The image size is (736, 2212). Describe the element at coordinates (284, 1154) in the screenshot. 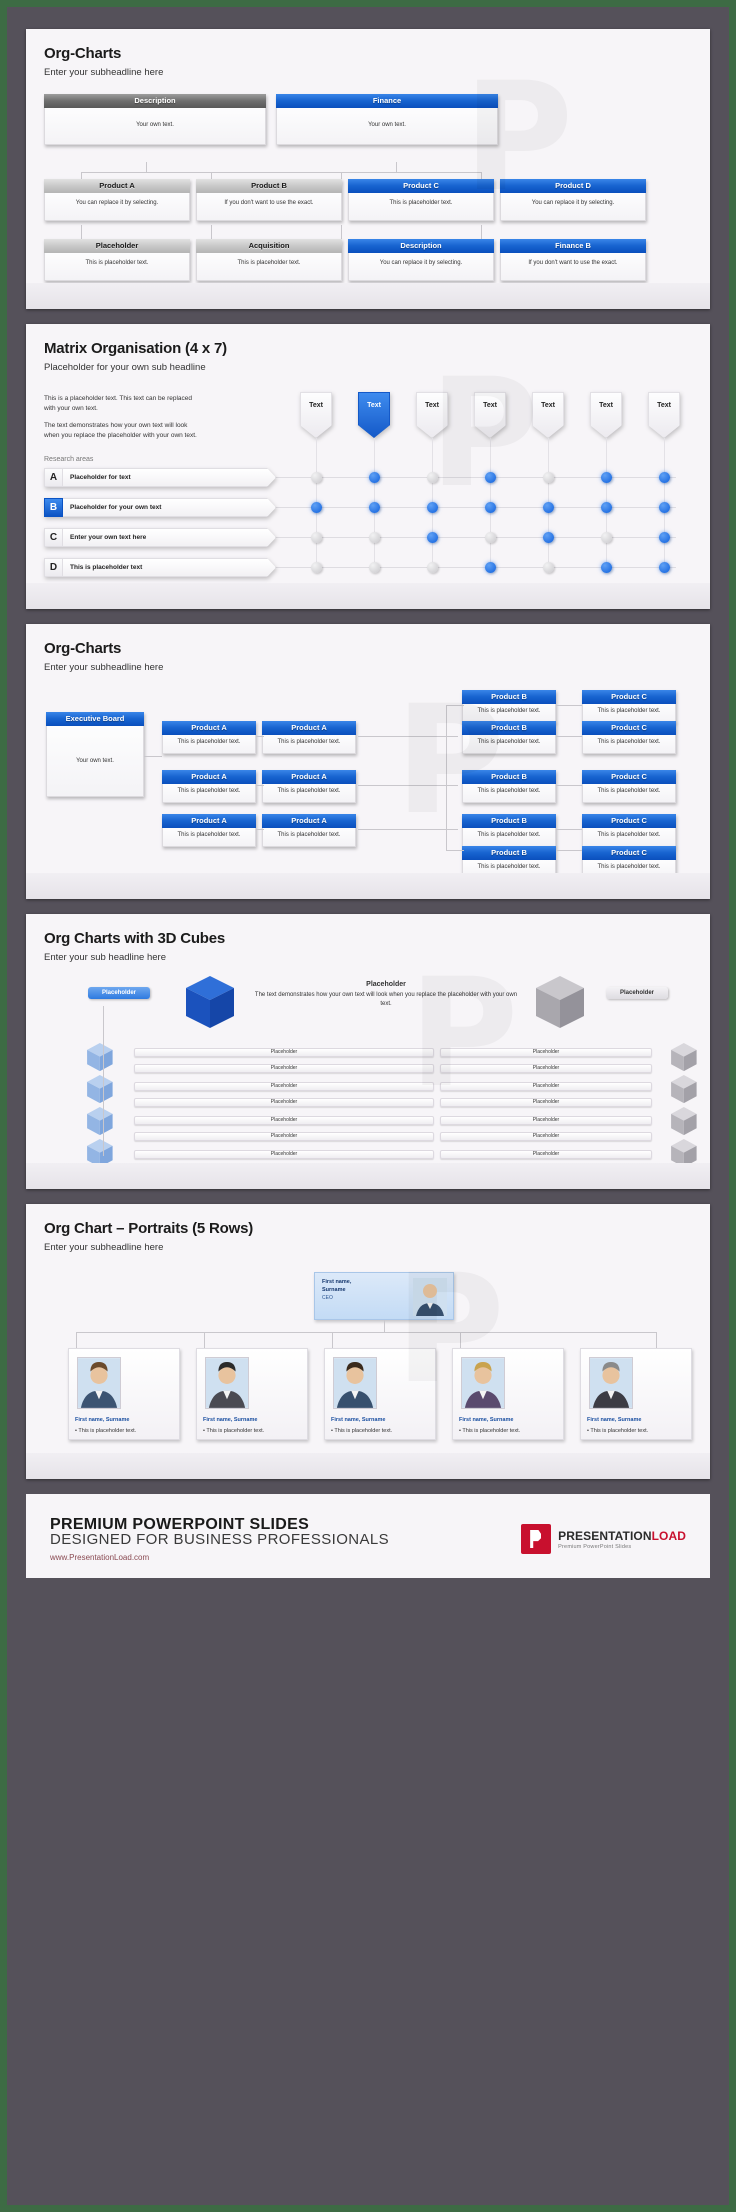

I see `cubes-left-bar-7: Placeholder` at that location.